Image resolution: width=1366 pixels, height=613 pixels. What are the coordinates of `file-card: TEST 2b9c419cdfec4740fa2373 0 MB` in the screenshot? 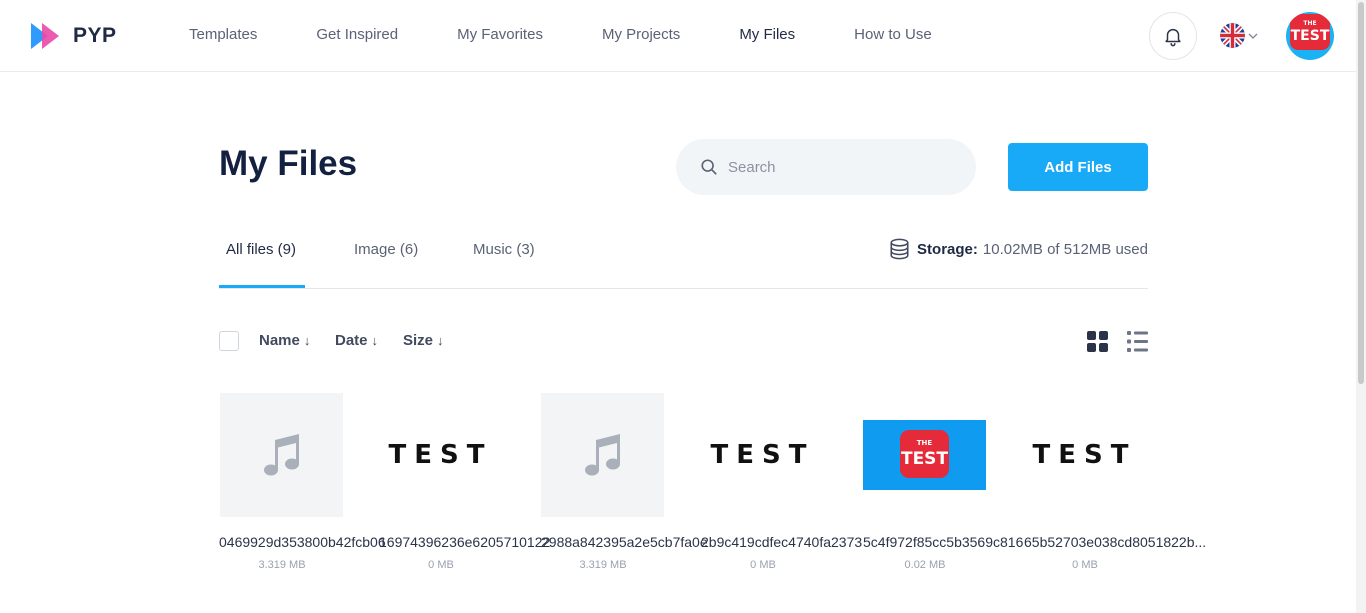 It's located at (781, 482).